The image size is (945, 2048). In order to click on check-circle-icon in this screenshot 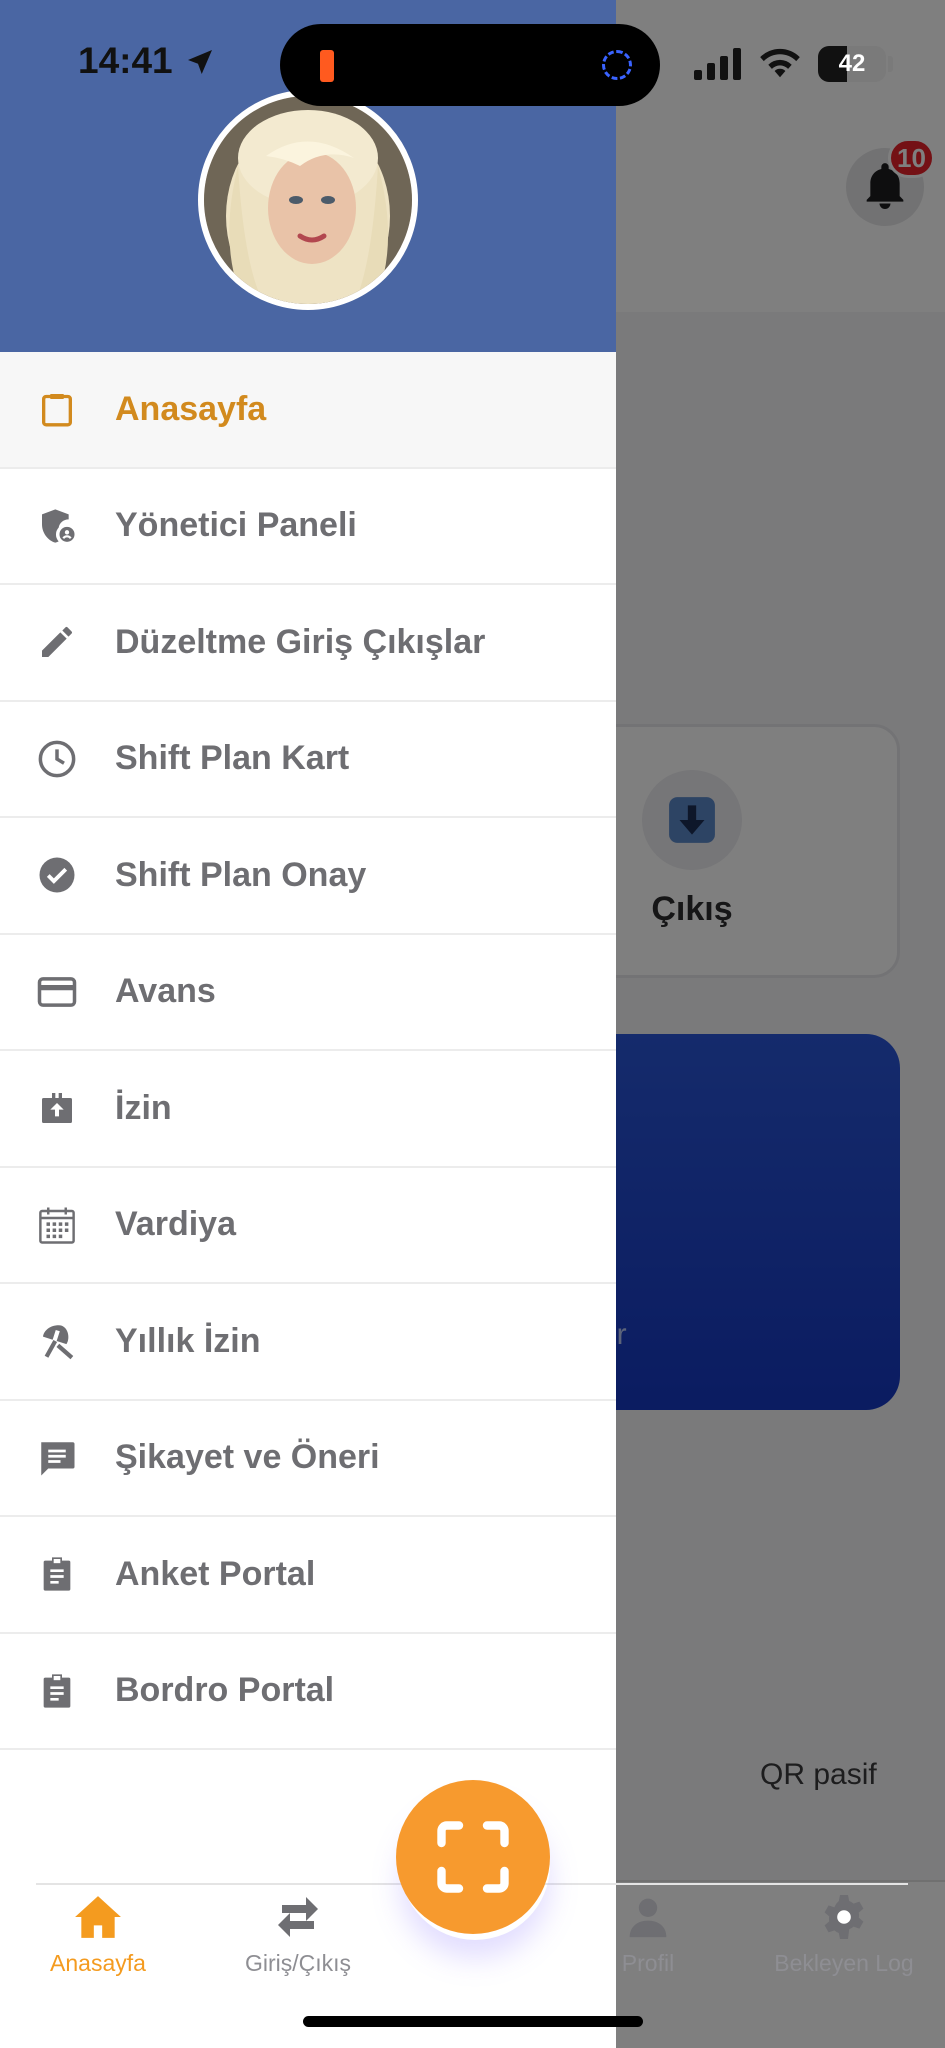, I will do `click(57, 875)`.